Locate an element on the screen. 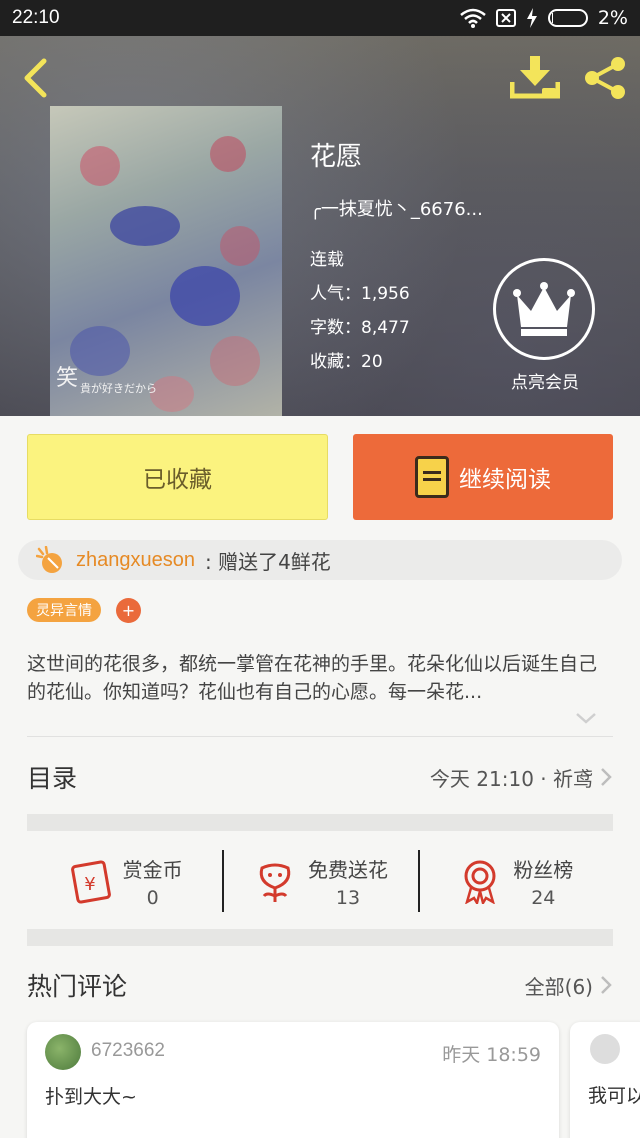 The height and width of the screenshot is (1138, 640). stat-label: 粉丝榜 is located at coordinates (543, 869).